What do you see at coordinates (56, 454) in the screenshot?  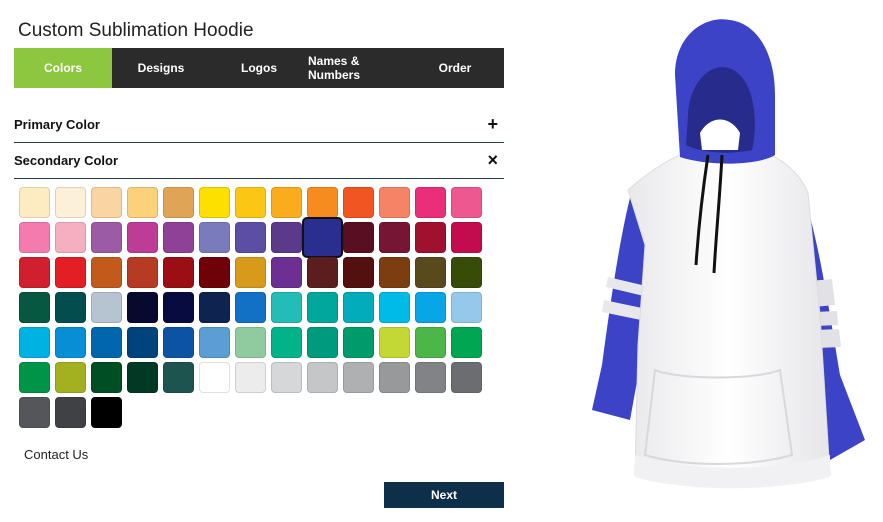 I see `contact-us-link: Contact Us` at bounding box center [56, 454].